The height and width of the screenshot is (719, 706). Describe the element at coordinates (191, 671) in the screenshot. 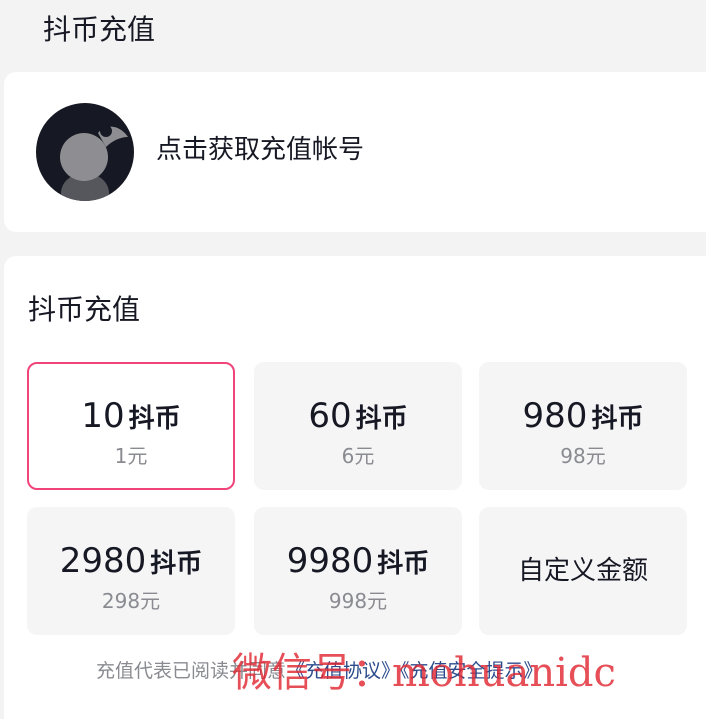

I see `agreement-prefix: 充值代表已阅读并同意` at that location.